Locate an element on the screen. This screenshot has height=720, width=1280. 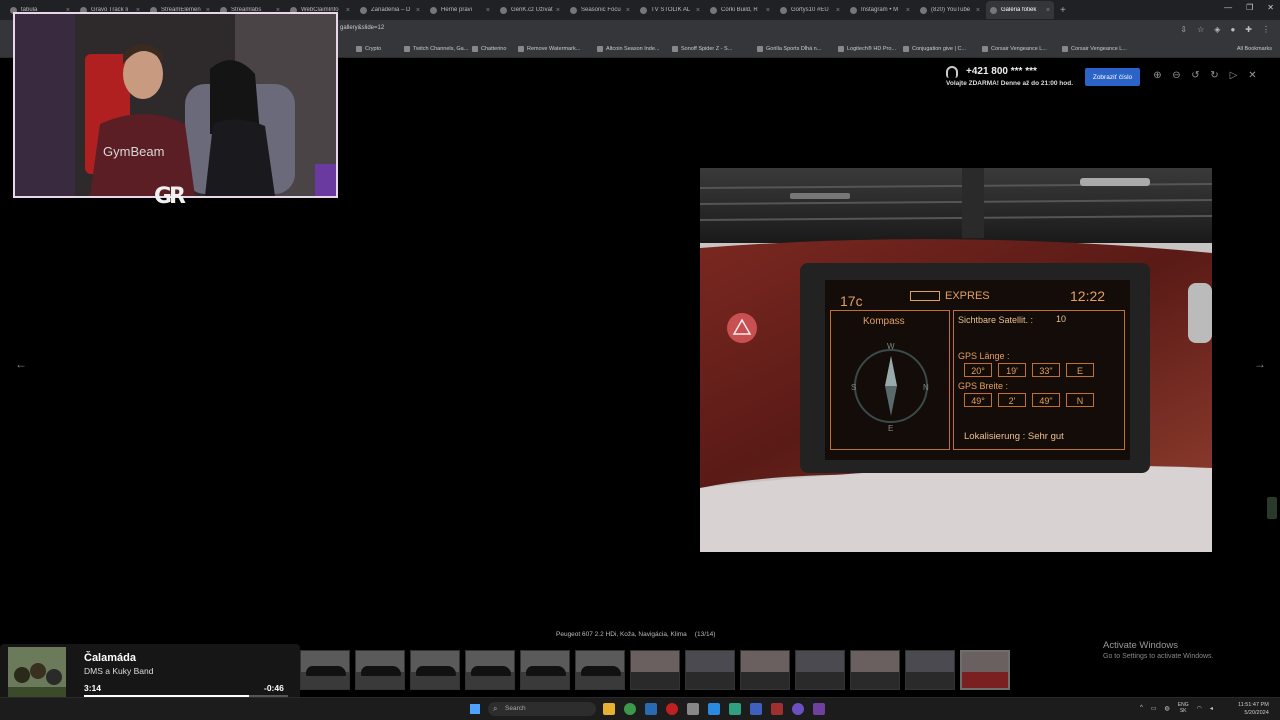
rotate-right-icon: ↻ is located at coordinates (1214, 75).